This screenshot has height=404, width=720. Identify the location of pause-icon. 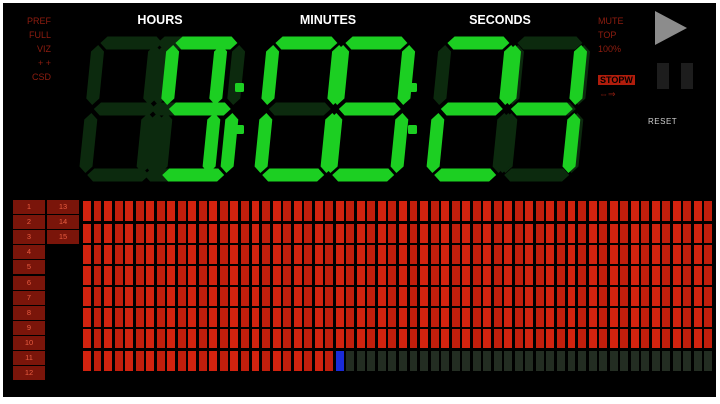
(675, 76).